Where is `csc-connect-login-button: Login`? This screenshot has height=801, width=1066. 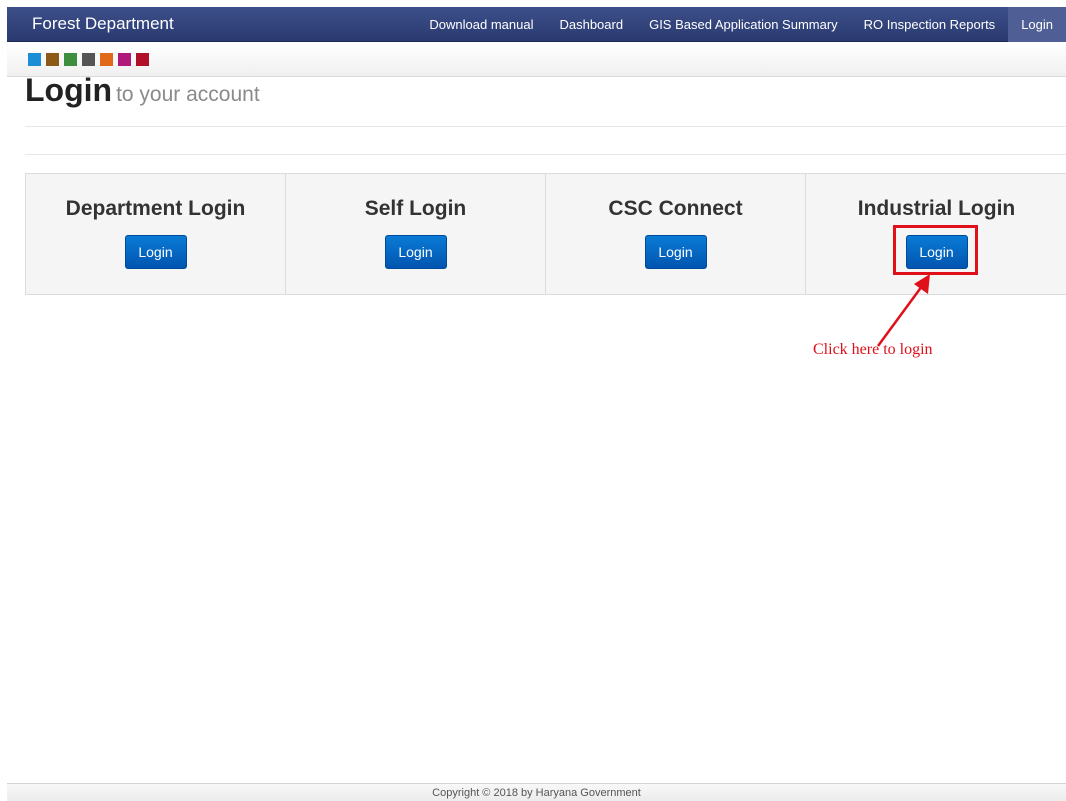
csc-connect-login-button: Login is located at coordinates (675, 252).